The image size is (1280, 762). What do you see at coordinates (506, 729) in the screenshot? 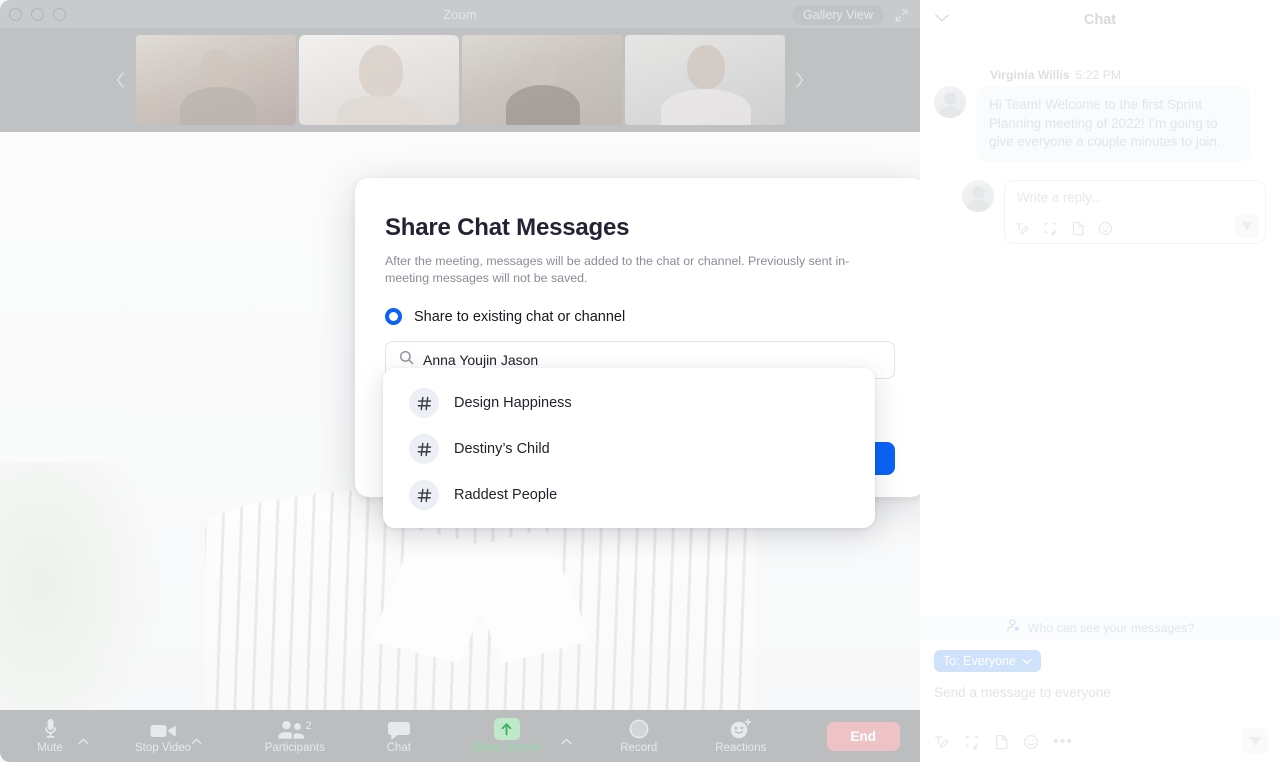
I see `share-screen-arrow-icon` at bounding box center [506, 729].